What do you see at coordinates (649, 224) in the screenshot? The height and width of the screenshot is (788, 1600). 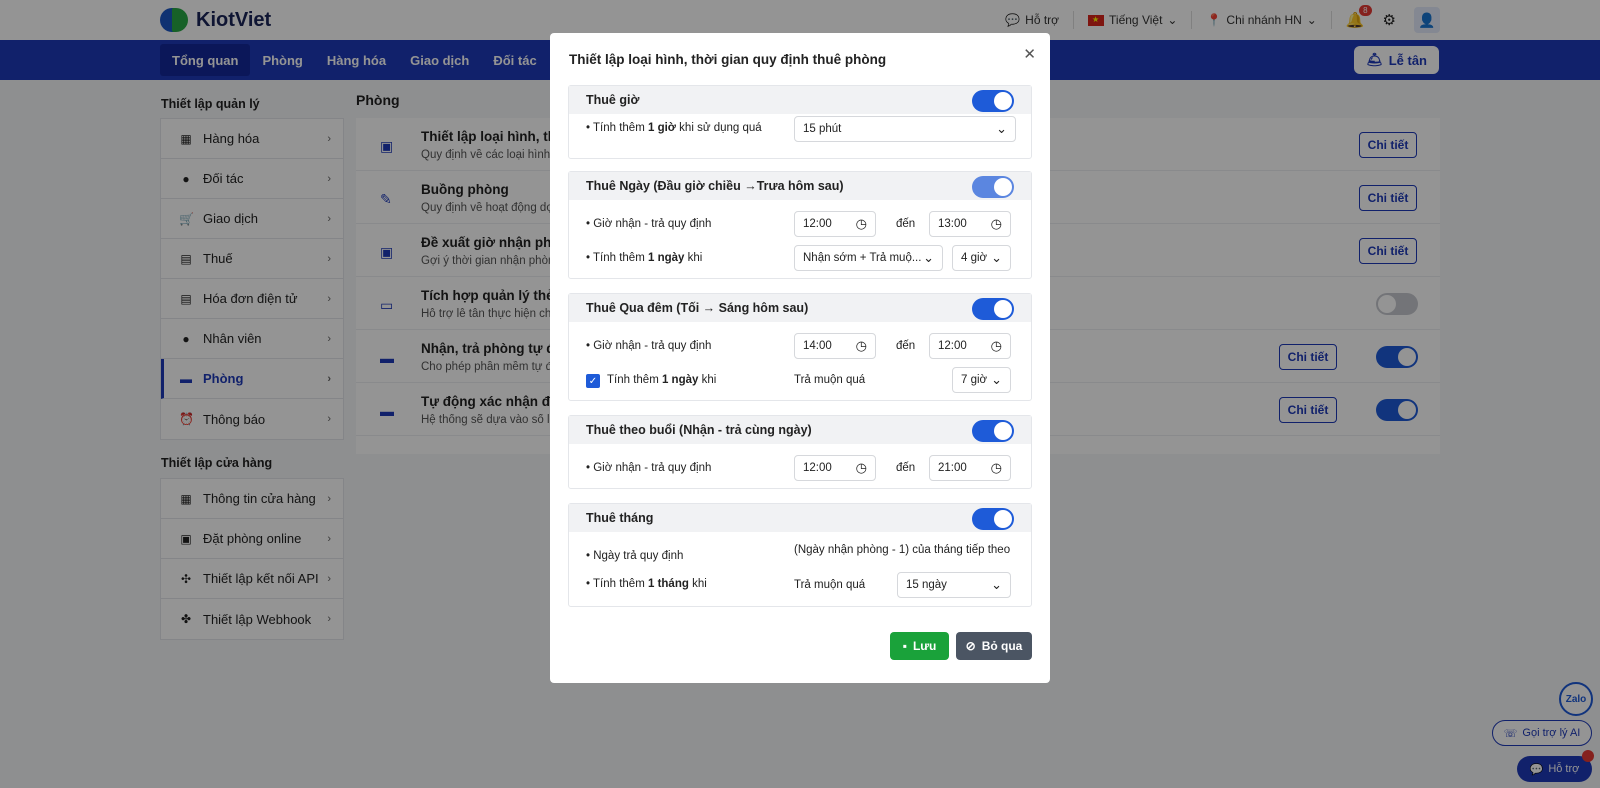 I see `daily-time-label: • Giờ nhận - trả quy định` at bounding box center [649, 224].